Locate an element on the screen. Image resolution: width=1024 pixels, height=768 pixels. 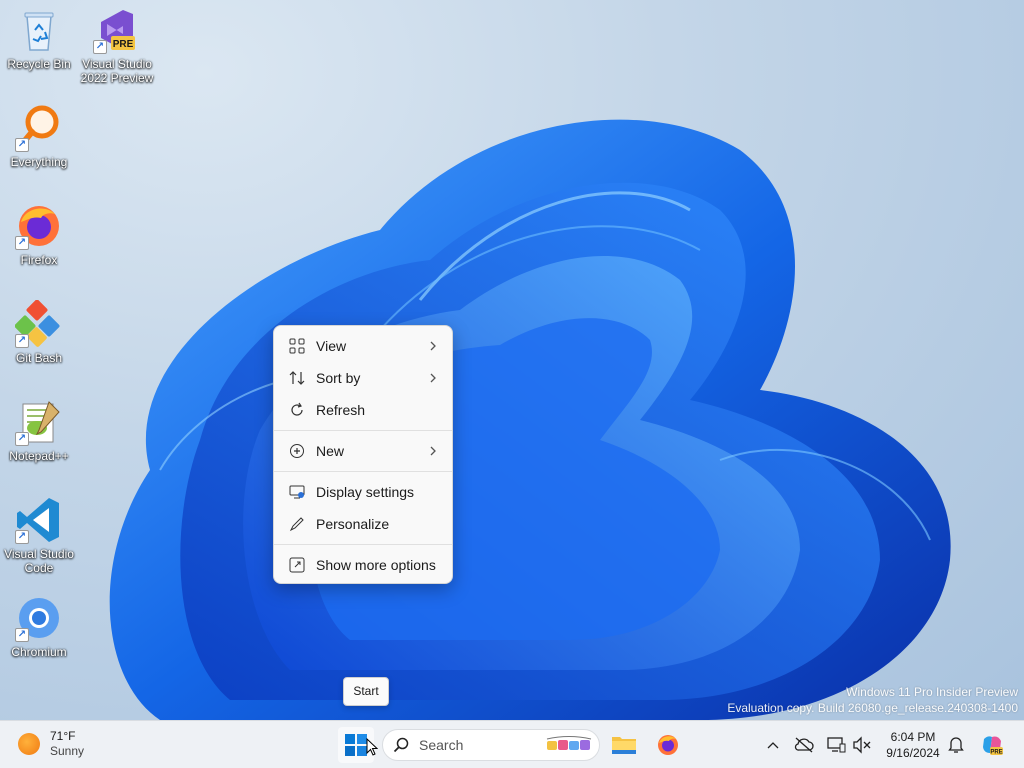
refresh-icon is located at coordinates (297, 410).